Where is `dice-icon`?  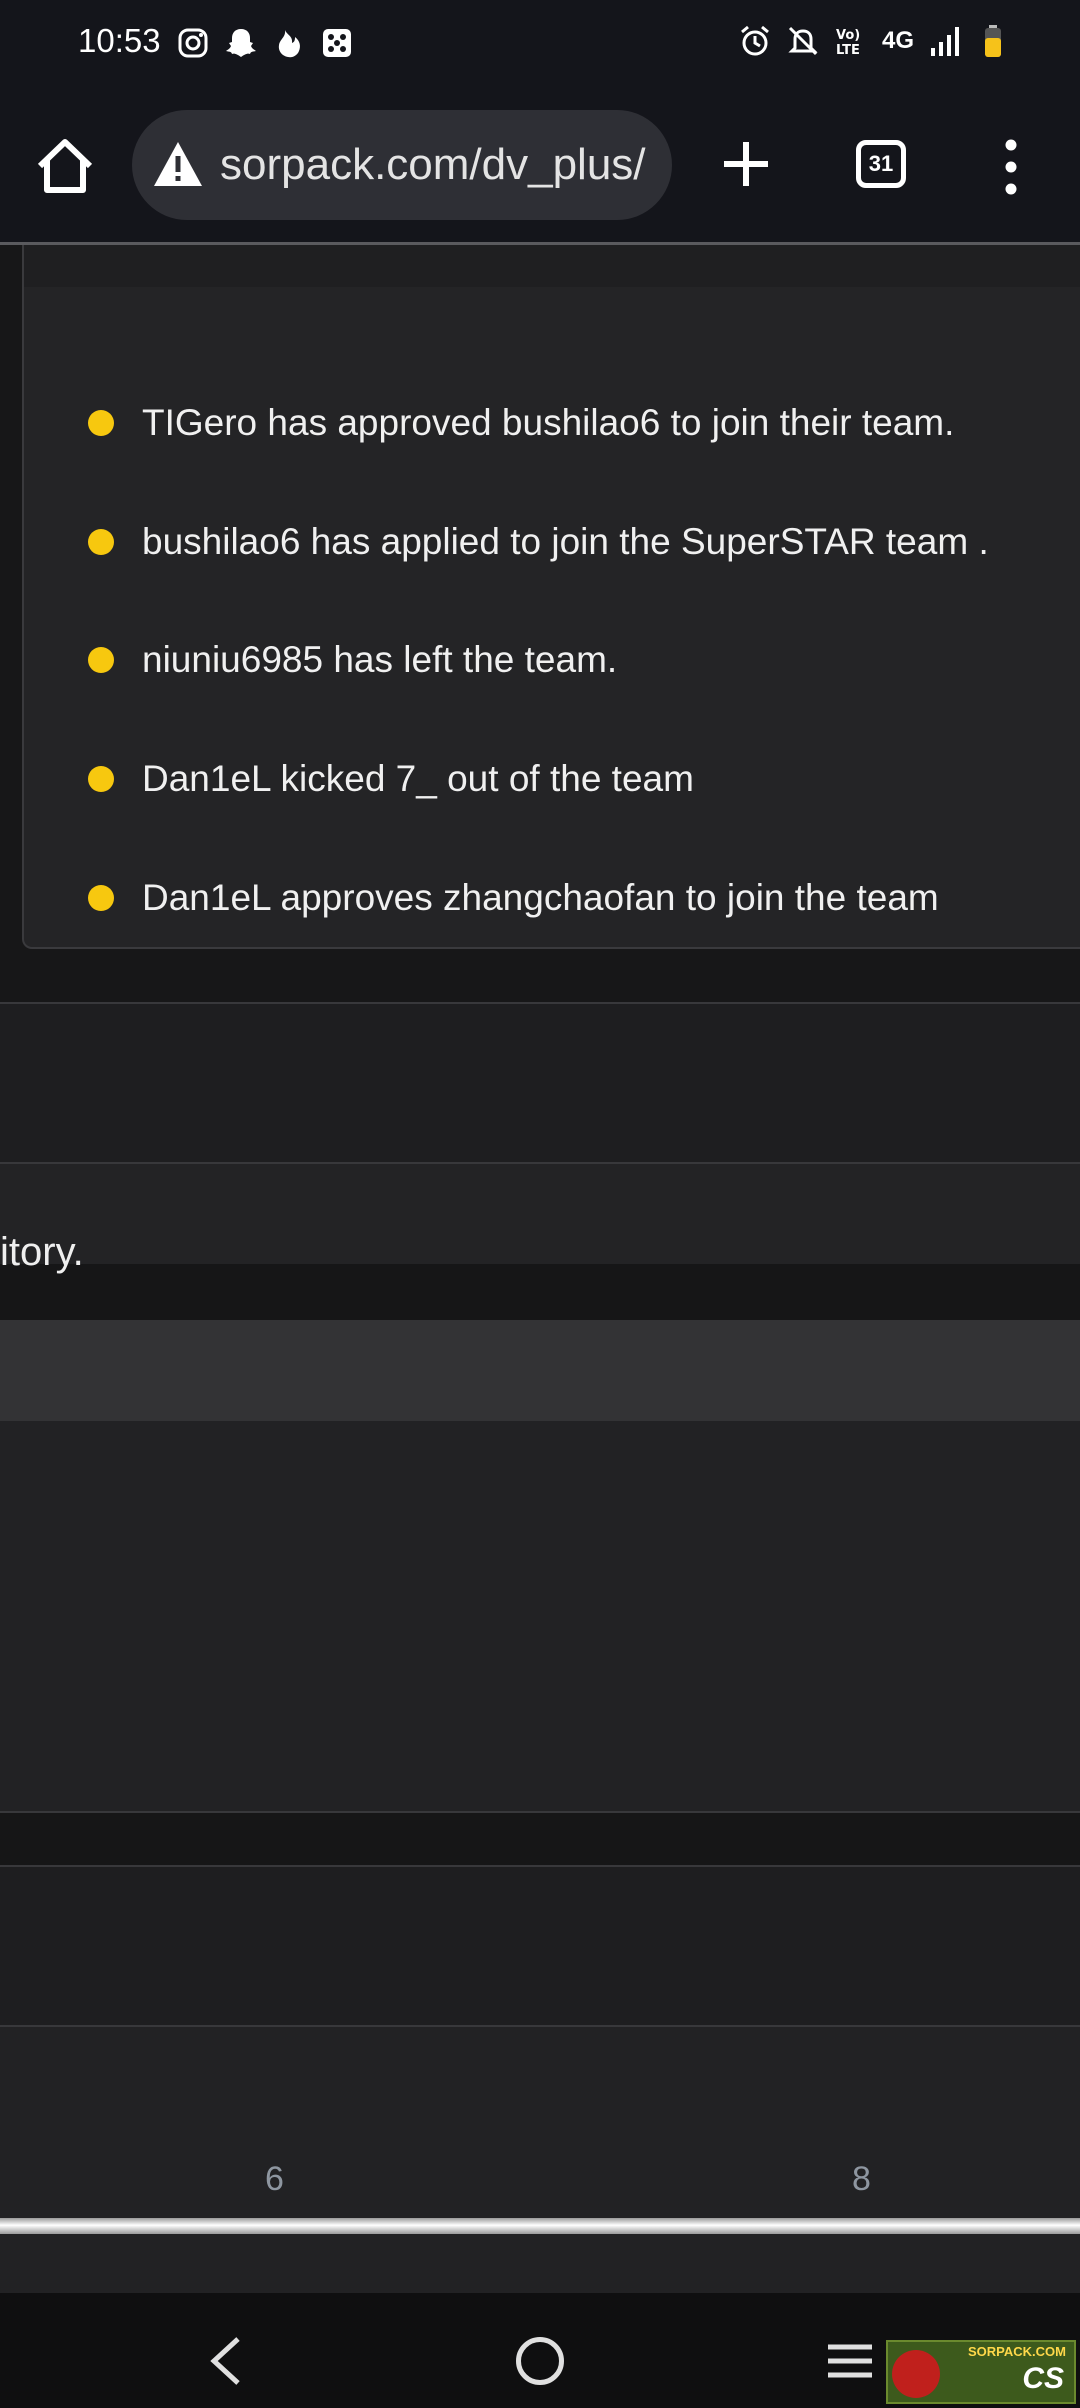
dice-icon is located at coordinates (337, 43).